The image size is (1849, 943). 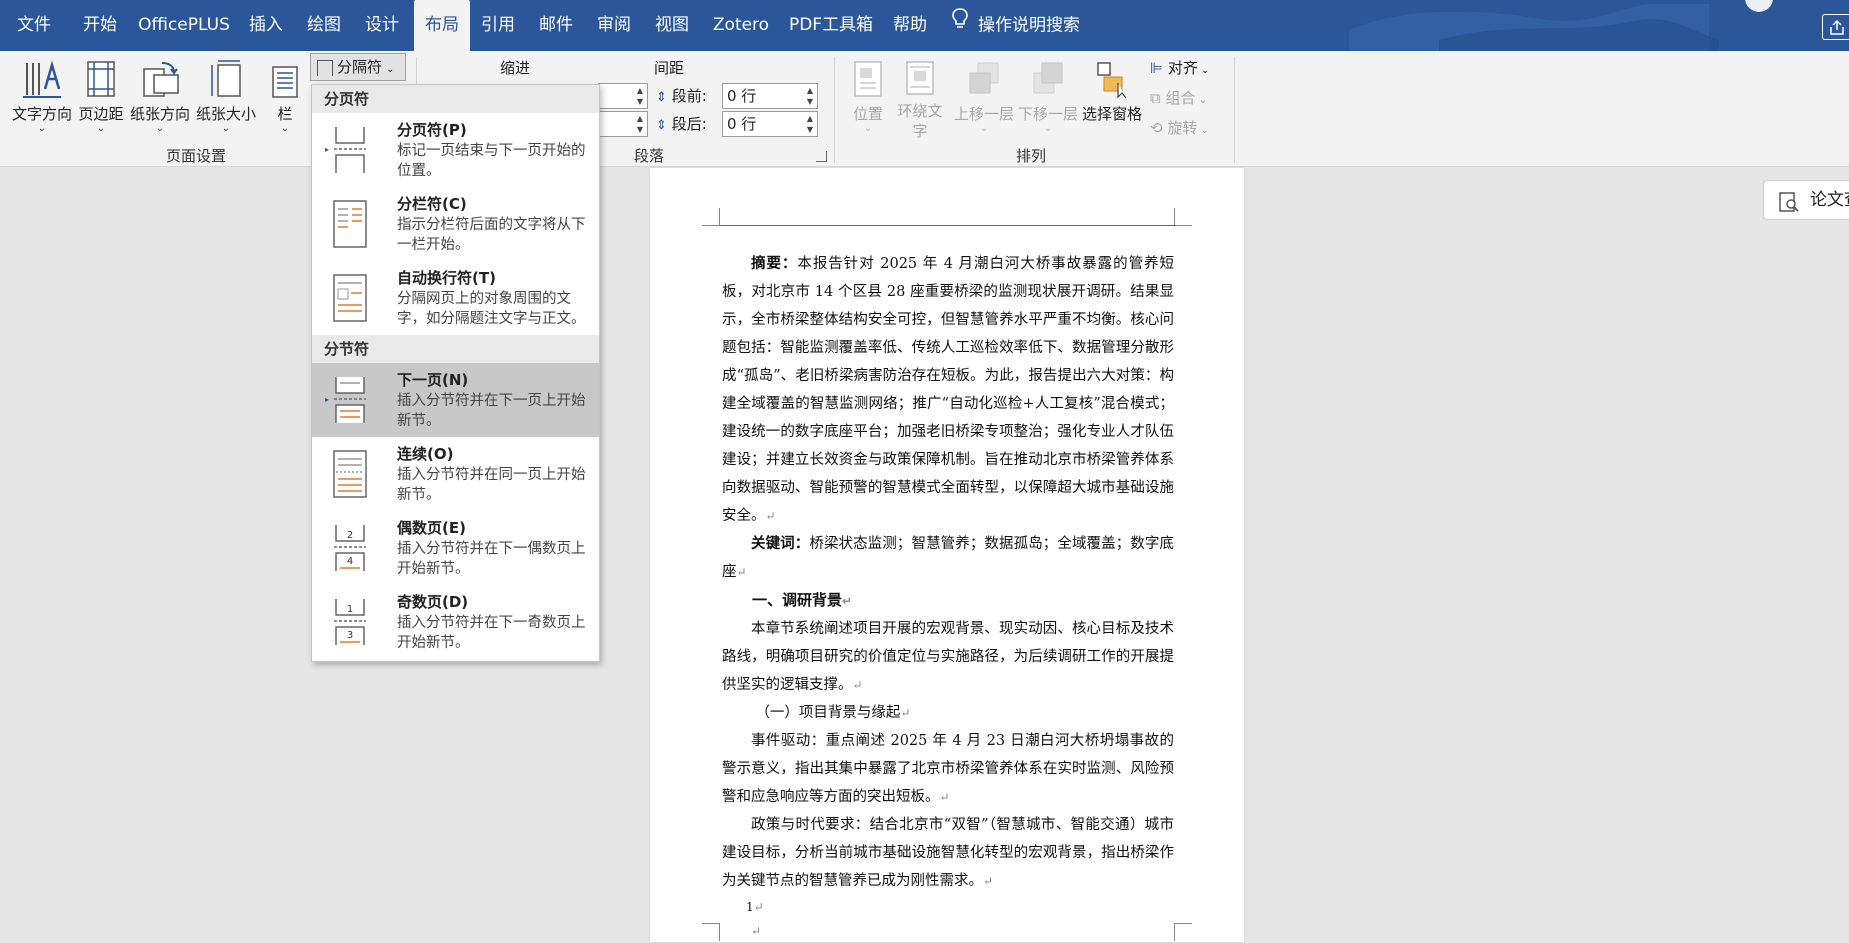 I want to click on item-description: 插入分节符并在下一奇数页上开始新节。, so click(x=491, y=633).